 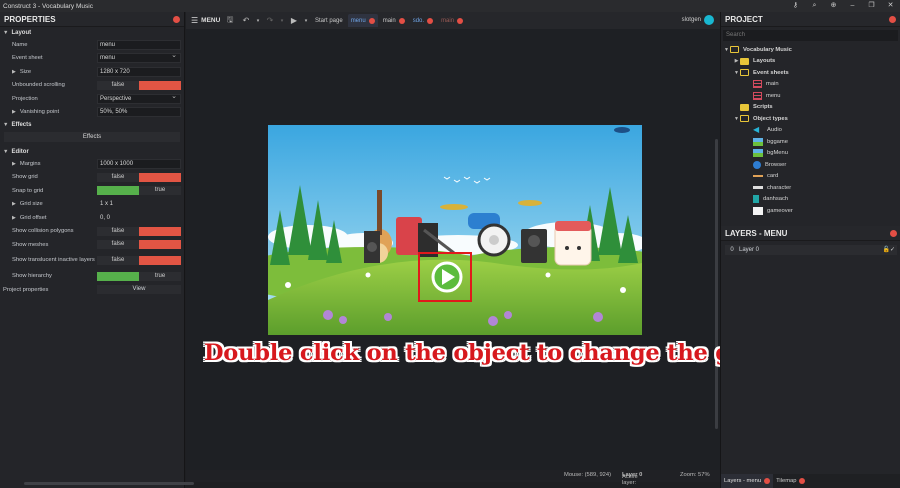 What do you see at coordinates (362, 20) in the screenshot?
I see `tab-menu-layout: menu` at bounding box center [362, 20].